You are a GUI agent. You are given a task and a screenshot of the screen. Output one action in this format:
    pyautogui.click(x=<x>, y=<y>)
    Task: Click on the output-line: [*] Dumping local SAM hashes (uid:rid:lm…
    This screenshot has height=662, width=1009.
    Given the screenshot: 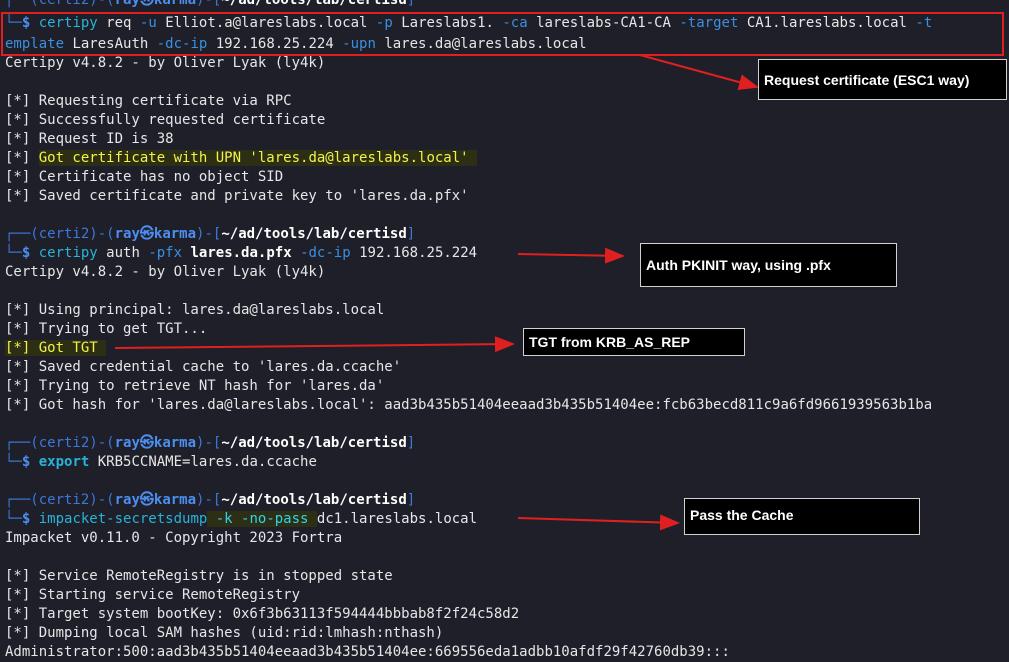 What is the action you would take?
    pyautogui.click(x=224, y=633)
    